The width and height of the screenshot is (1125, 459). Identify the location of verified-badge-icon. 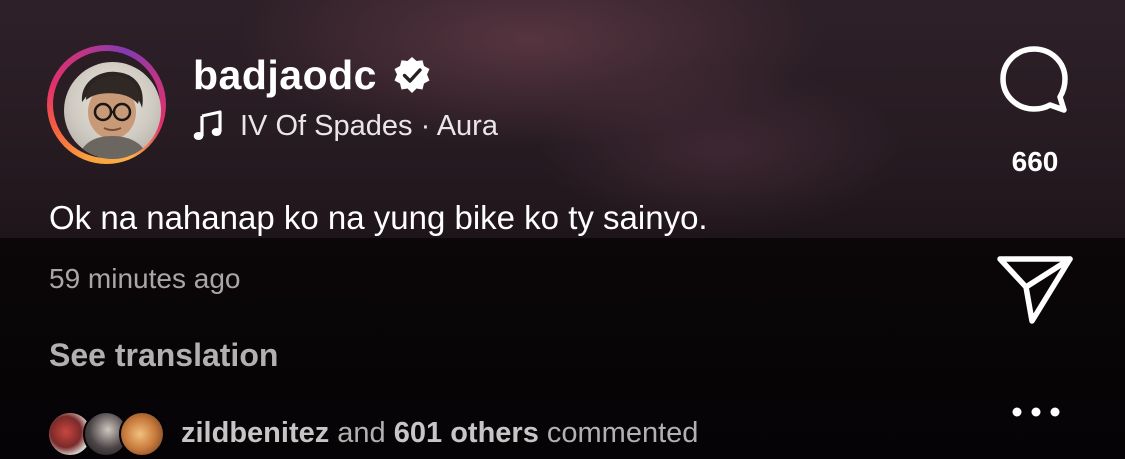
(412, 75).